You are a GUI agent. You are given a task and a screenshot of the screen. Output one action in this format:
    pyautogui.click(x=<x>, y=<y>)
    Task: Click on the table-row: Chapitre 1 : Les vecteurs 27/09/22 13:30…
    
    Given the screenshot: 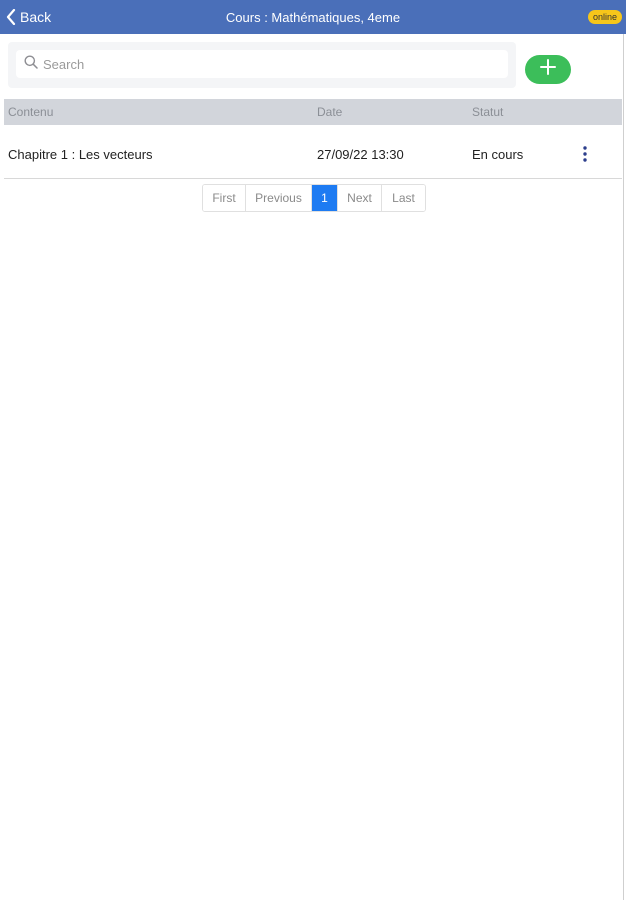 What is the action you would take?
    pyautogui.click(x=313, y=155)
    